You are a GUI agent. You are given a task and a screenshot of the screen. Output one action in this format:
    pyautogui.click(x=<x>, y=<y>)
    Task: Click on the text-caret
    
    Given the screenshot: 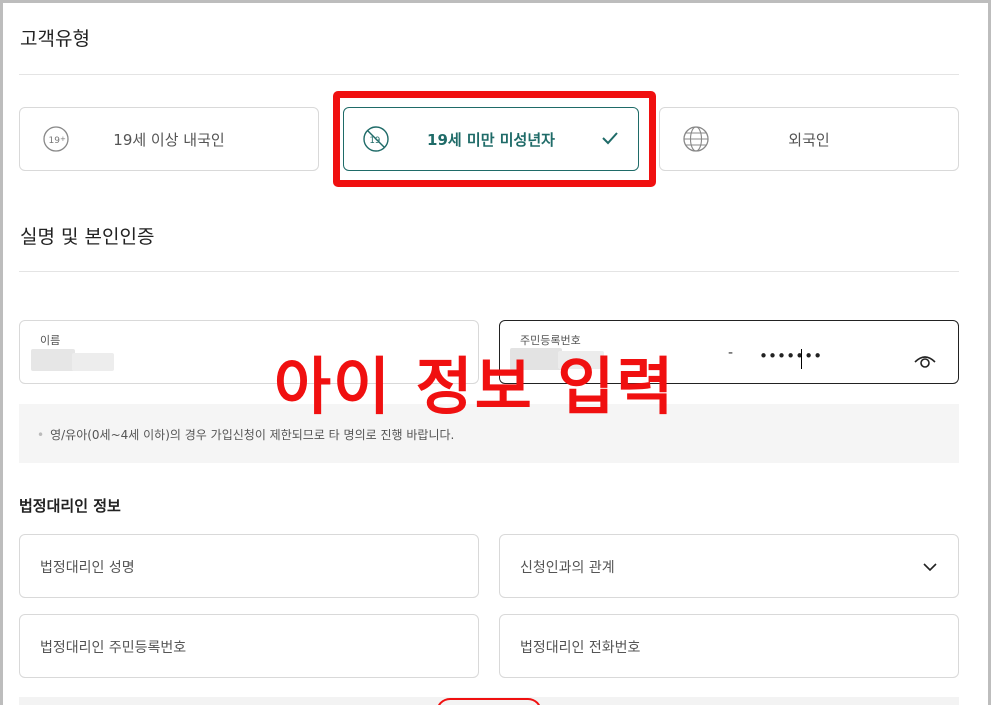 What is the action you would take?
    pyautogui.click(x=801, y=359)
    